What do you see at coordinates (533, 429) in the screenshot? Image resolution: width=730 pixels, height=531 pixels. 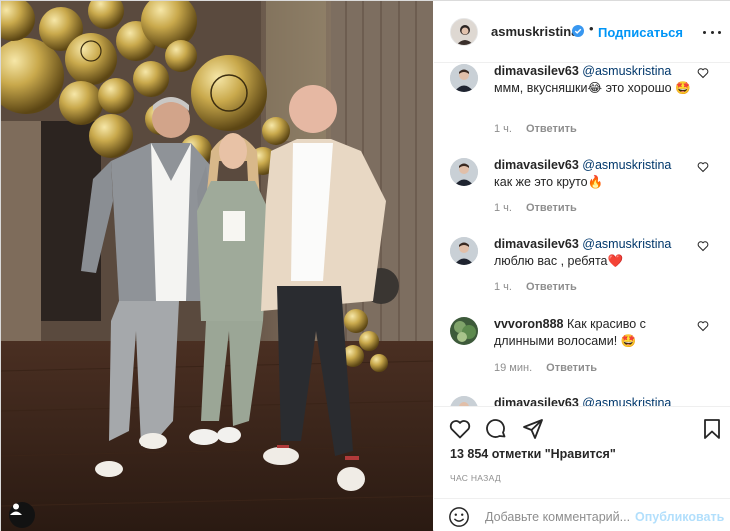 I see `paper-plane-icon` at bounding box center [533, 429].